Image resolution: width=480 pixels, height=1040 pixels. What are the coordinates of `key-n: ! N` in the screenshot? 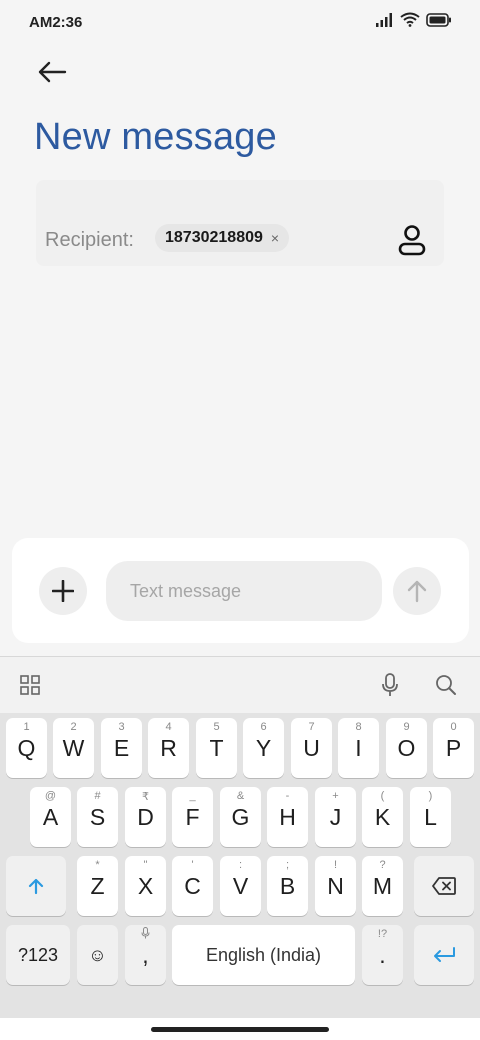 It's located at (335, 886).